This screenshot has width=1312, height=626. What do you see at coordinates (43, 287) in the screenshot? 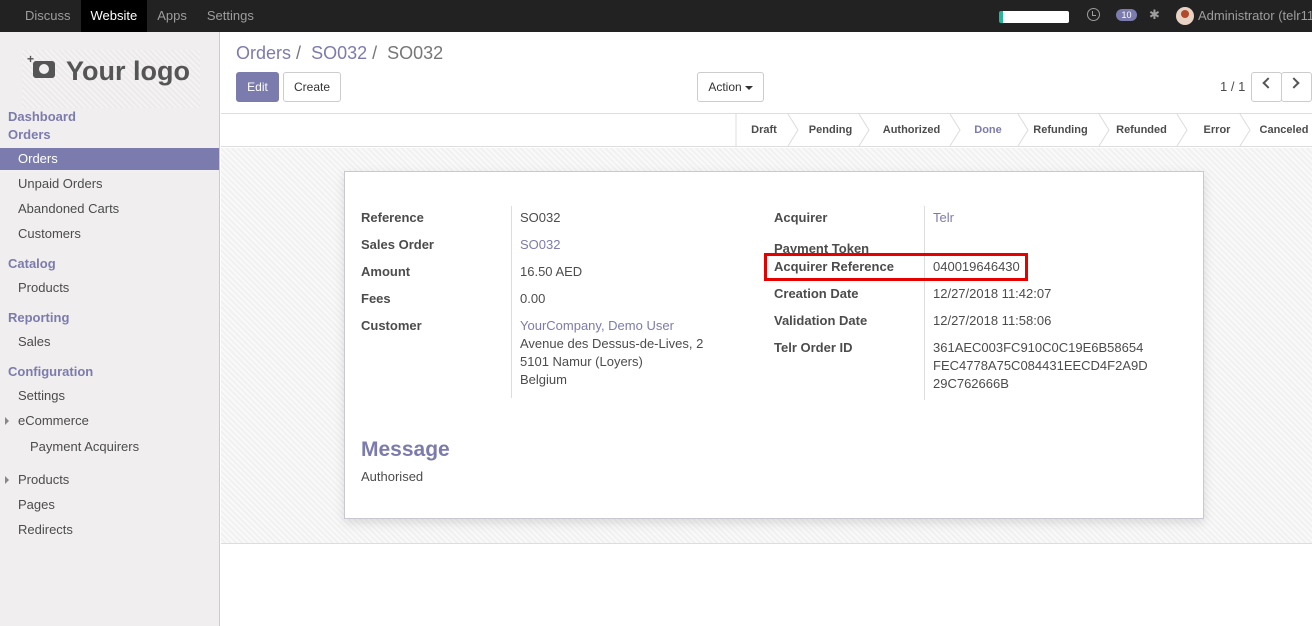
I see `sidebar-item-products: Products` at bounding box center [43, 287].